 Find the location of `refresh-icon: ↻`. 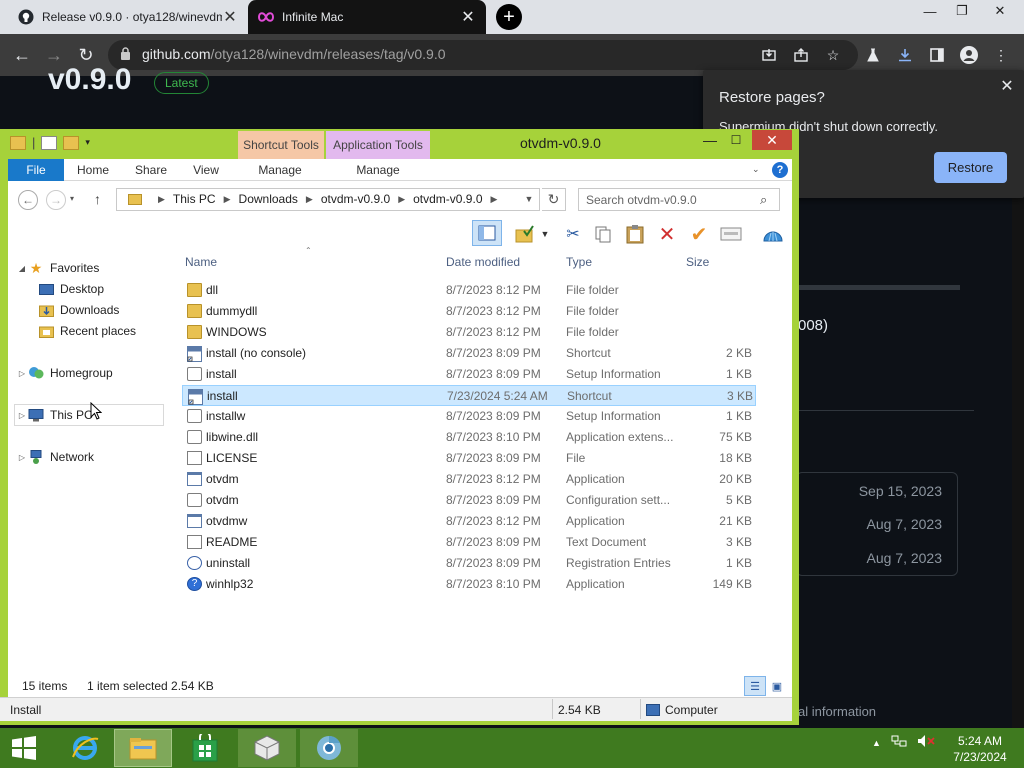

refresh-icon: ↻ is located at coordinates (554, 199).